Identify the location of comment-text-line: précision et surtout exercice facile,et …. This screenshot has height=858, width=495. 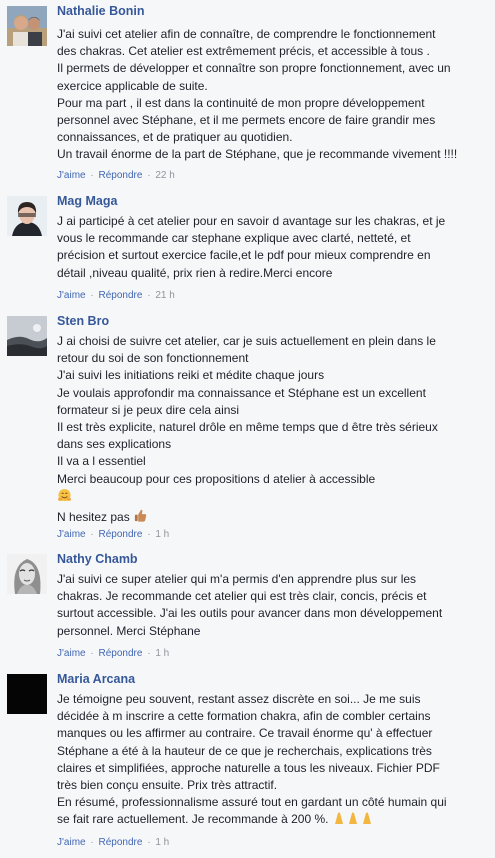
(244, 255).